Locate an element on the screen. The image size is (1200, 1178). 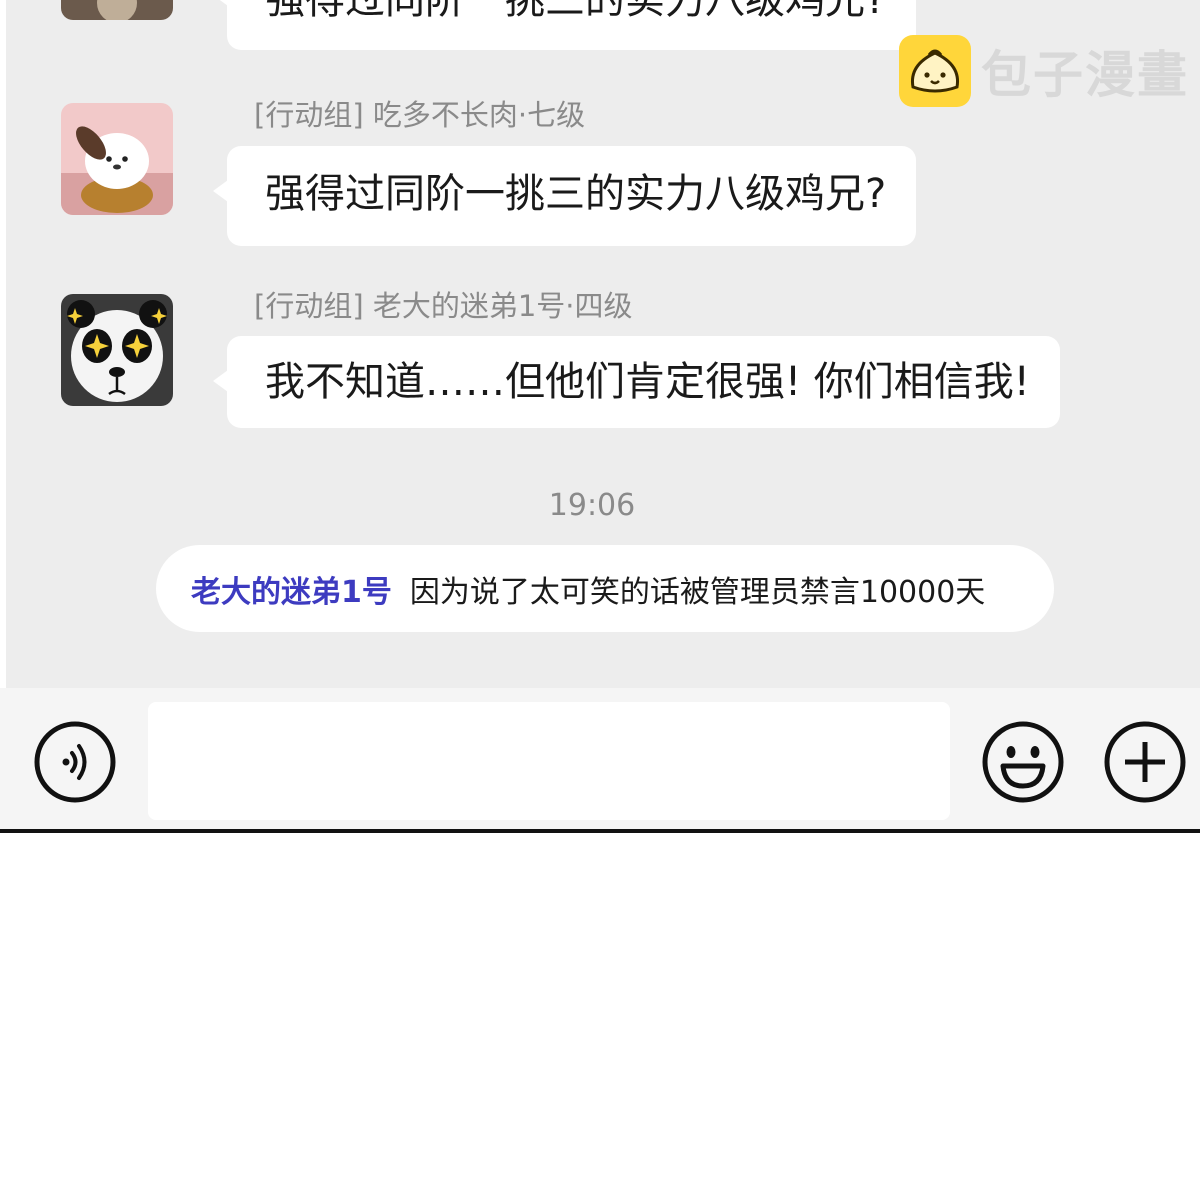
system-notice: 老大的迷弟1号 因为说了太可笑的话被管理员禁言10000天 is located at coordinates (605, 588).